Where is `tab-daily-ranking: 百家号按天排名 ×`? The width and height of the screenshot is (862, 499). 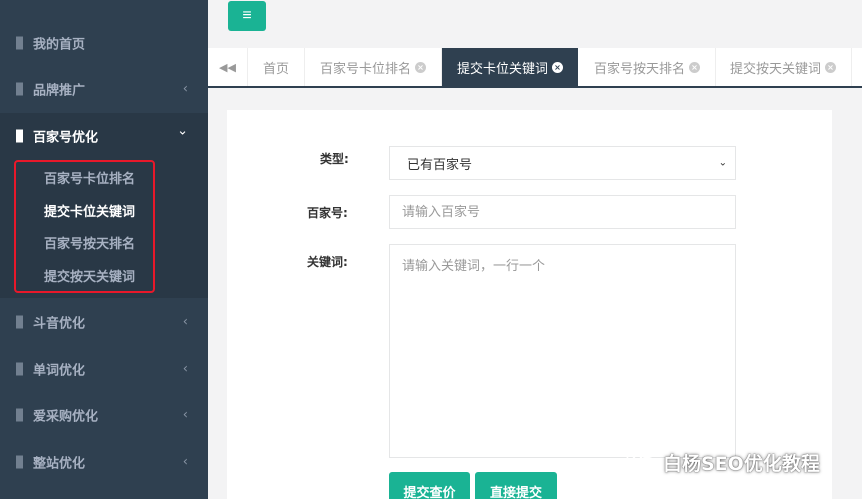
tab-daily-ranking: 百家号按天排名 × is located at coordinates (648, 67).